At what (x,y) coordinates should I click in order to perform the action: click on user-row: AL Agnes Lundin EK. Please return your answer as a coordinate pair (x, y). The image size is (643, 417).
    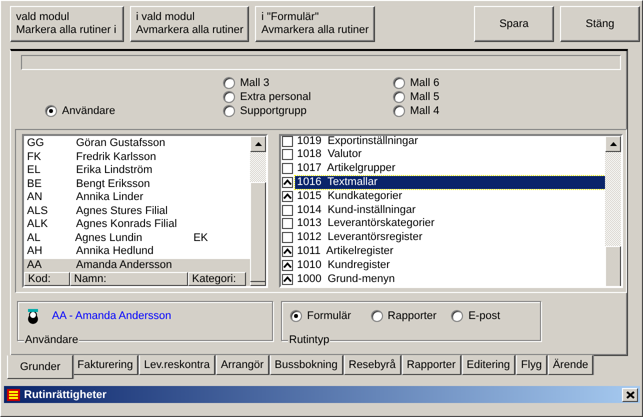
    Looking at the image, I should click on (137, 238).